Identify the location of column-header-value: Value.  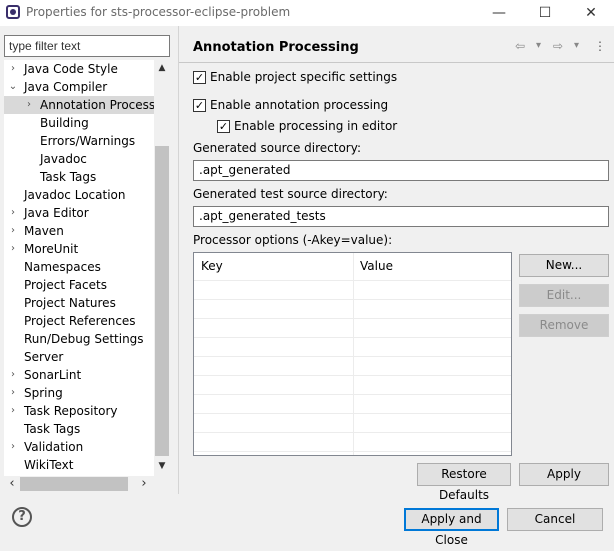
(373, 266).